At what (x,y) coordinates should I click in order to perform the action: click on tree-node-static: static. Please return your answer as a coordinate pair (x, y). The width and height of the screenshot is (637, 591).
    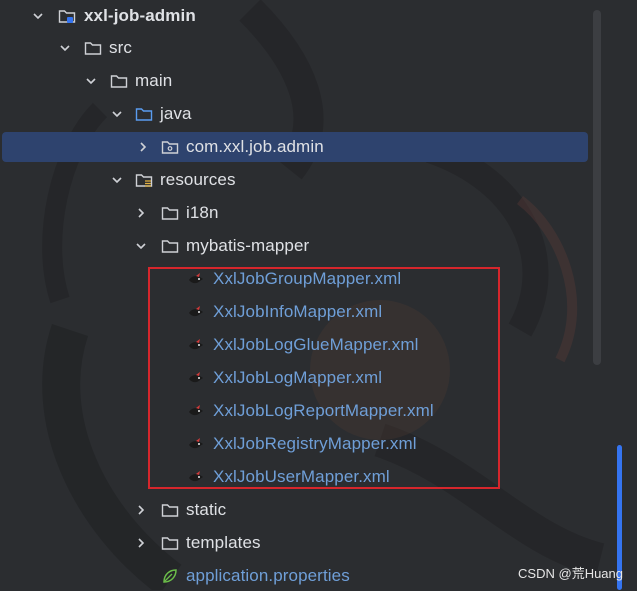
    Looking at the image, I should click on (295, 510).